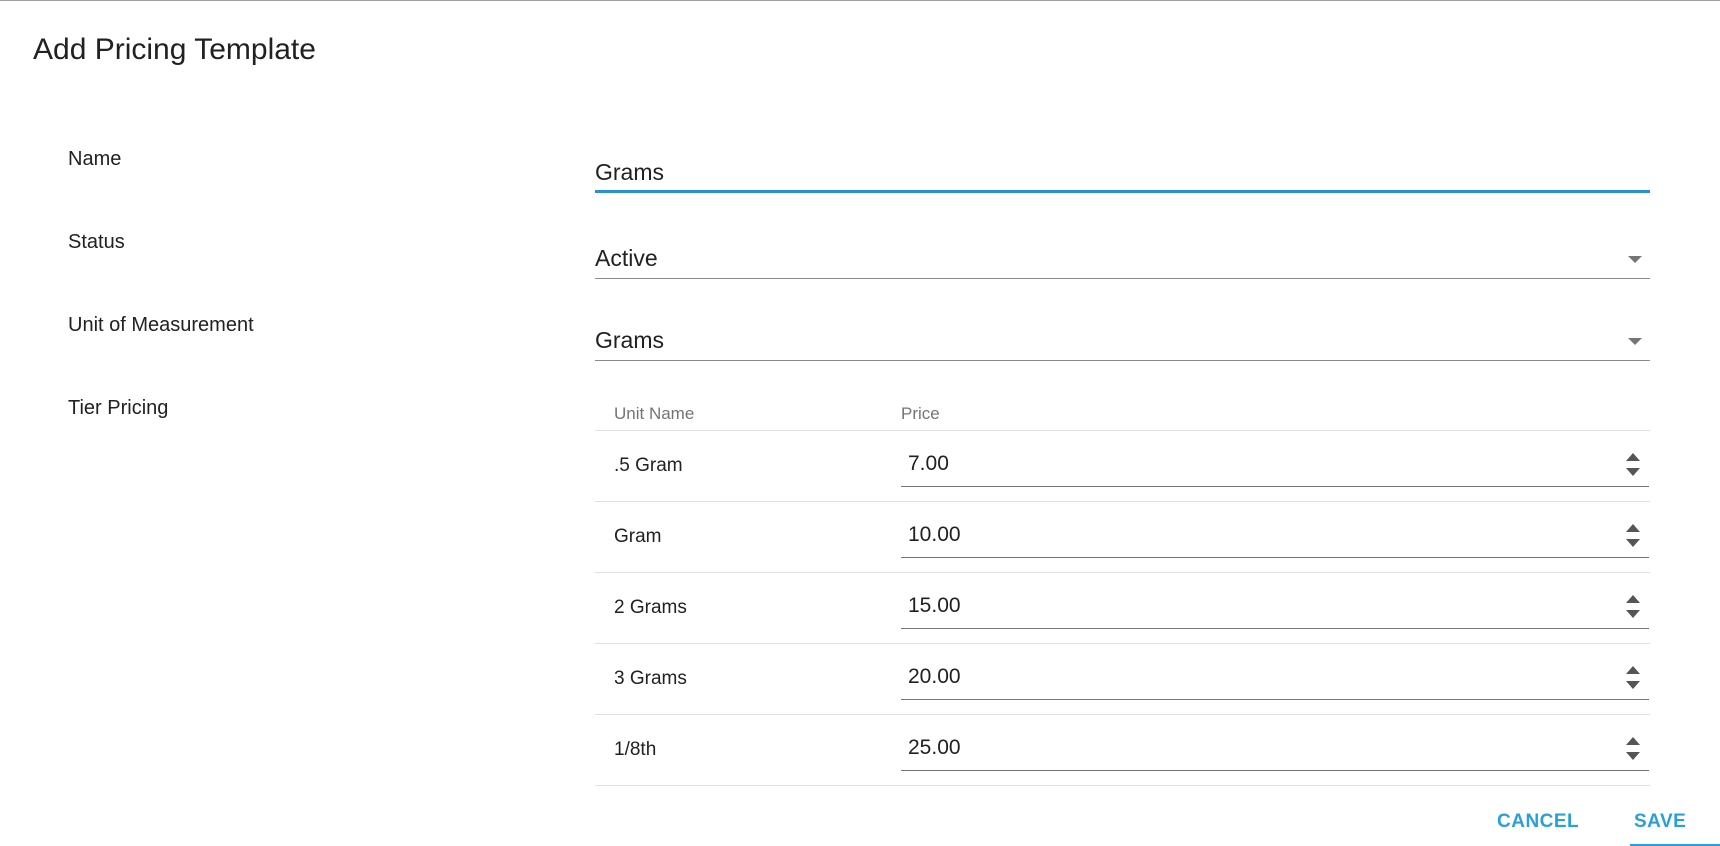 The image size is (1720, 846). Describe the element at coordinates (1122, 341) in the screenshot. I see `unit-of-measurement-select: Grams` at that location.